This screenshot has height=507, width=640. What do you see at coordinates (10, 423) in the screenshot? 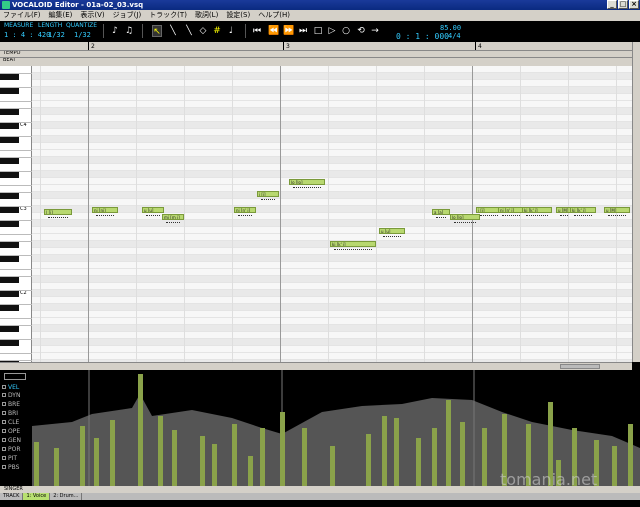
I see `control-cle: CLE` at bounding box center [10, 423].